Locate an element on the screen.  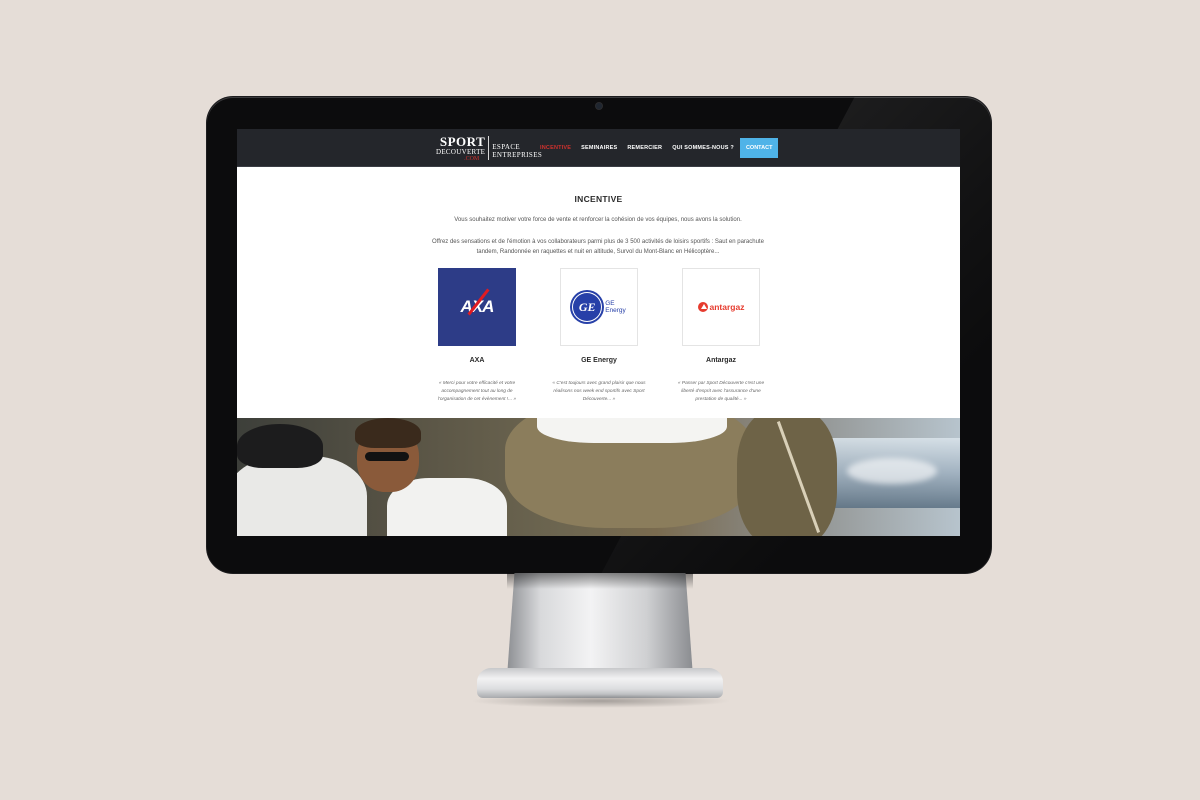
logo-divider is located at coordinates (489, 148).